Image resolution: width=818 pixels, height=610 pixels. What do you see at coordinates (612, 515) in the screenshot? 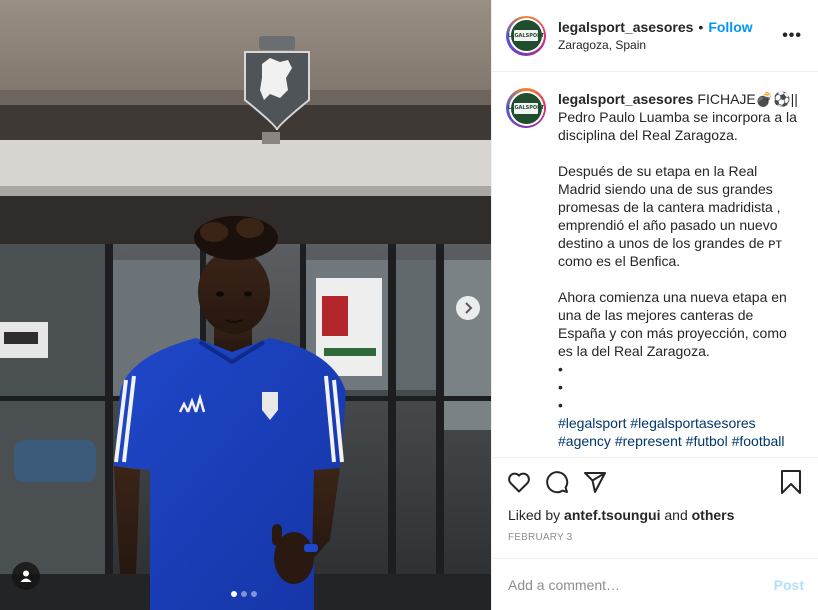
I see `liked-by-user-link: antef.tsoungui` at bounding box center [612, 515].